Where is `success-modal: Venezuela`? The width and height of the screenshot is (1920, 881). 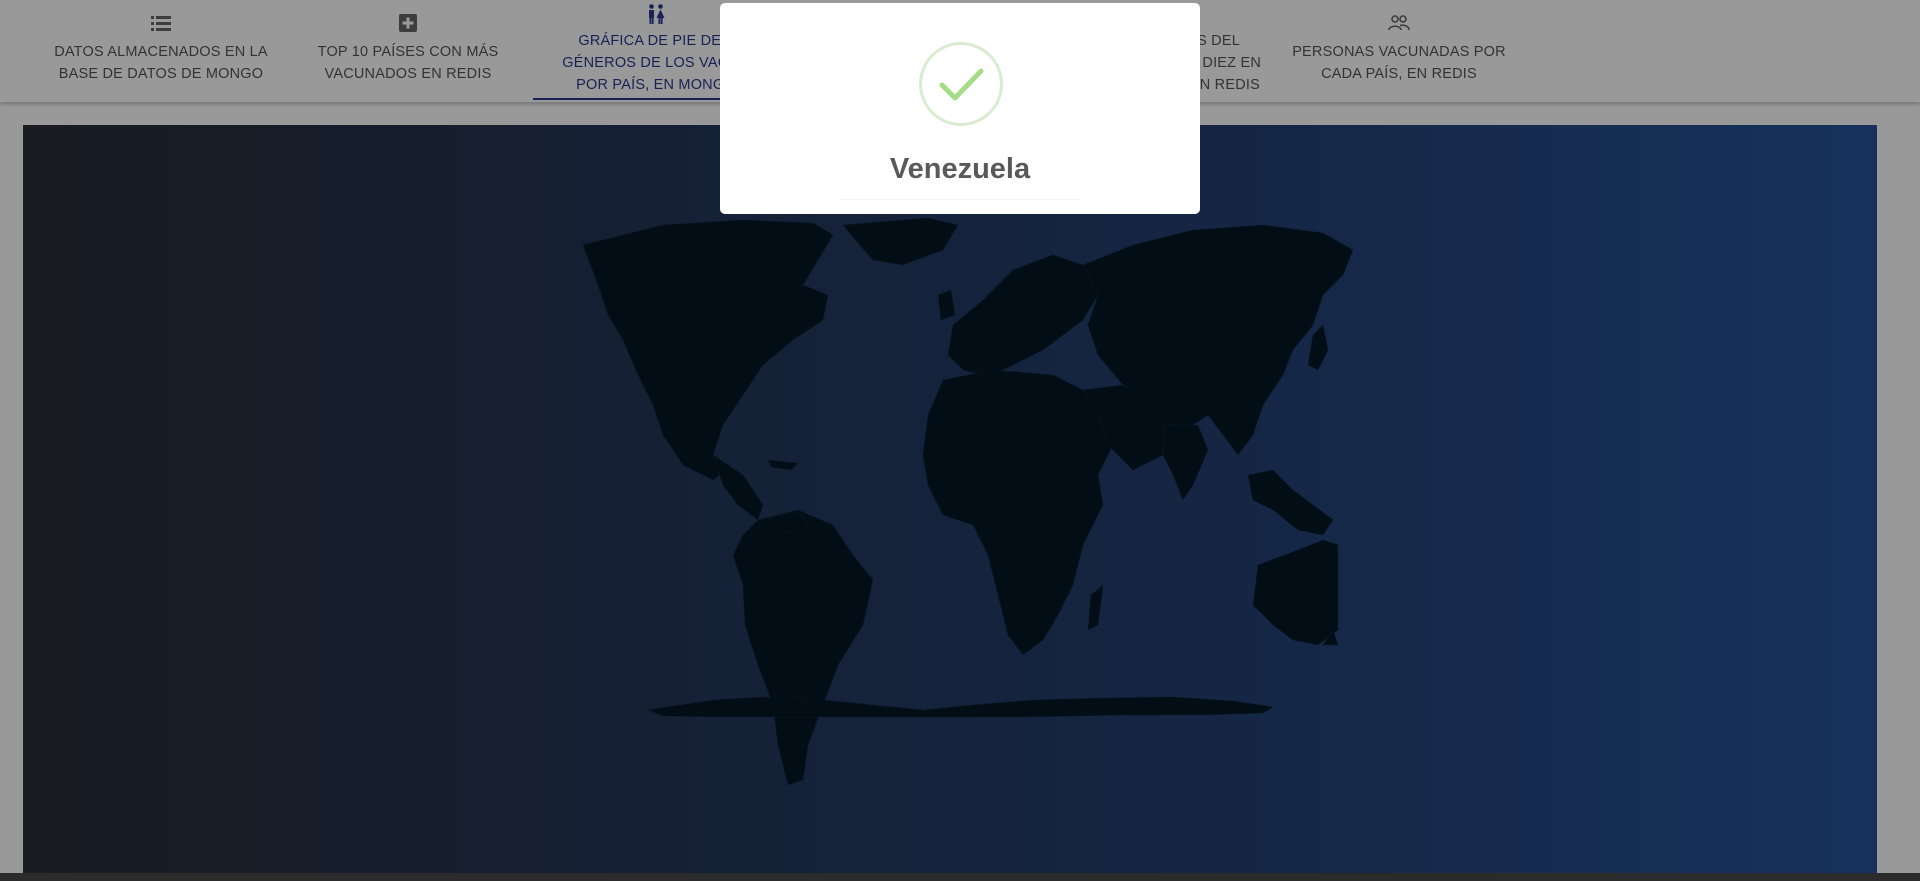 success-modal: Venezuela is located at coordinates (960, 108).